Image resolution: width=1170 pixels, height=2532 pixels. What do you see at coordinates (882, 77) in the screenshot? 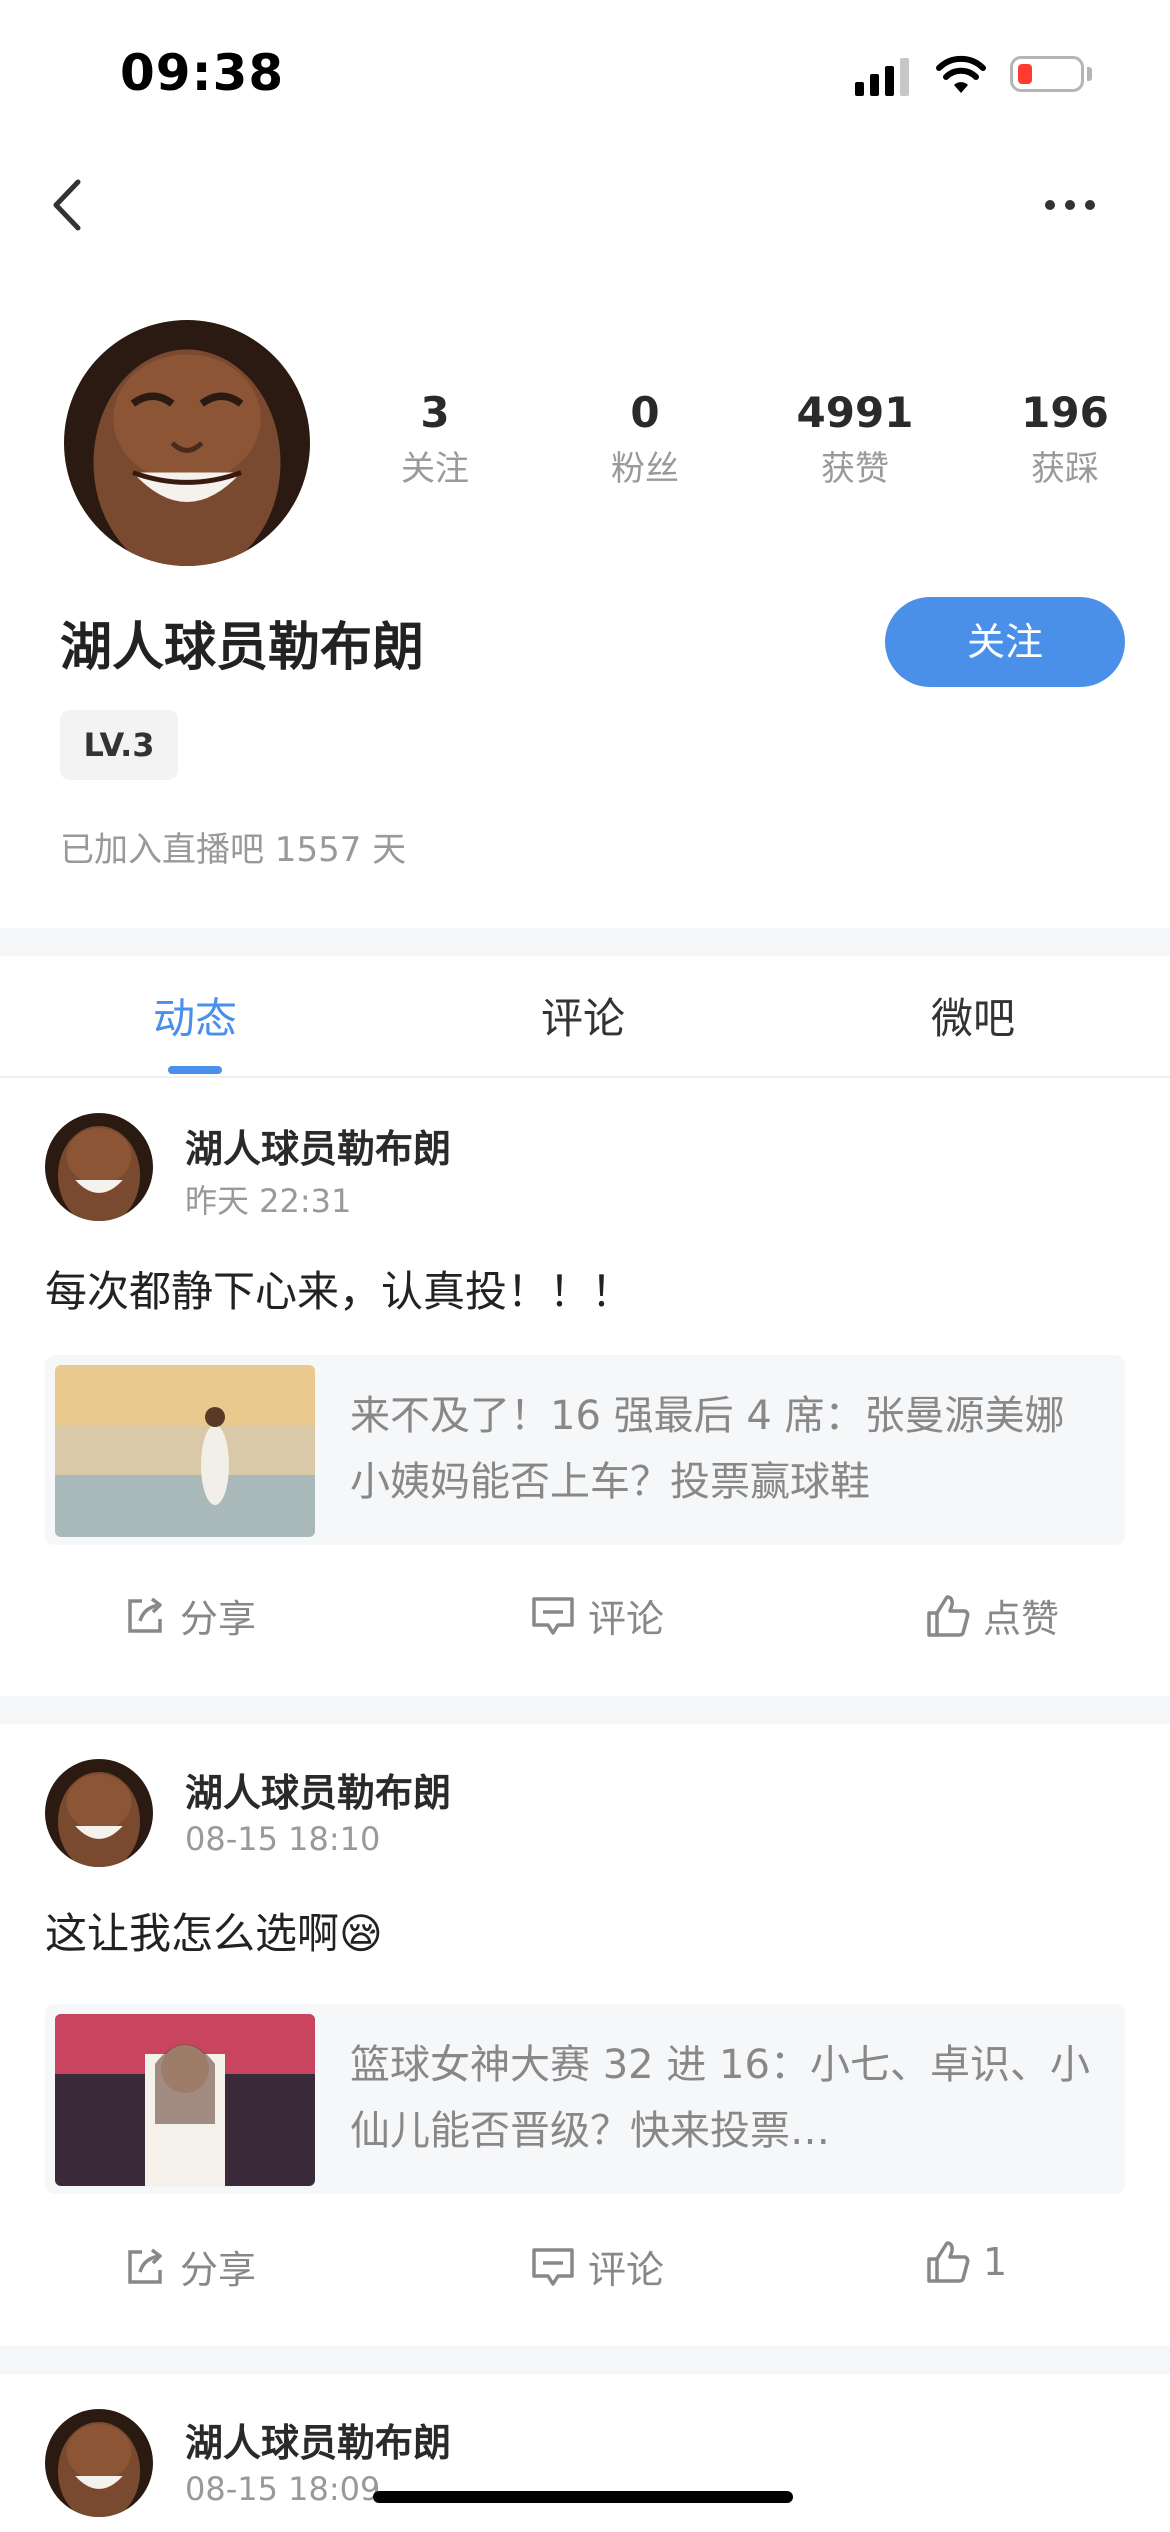
I see `cellular-signal-icon` at bounding box center [882, 77].